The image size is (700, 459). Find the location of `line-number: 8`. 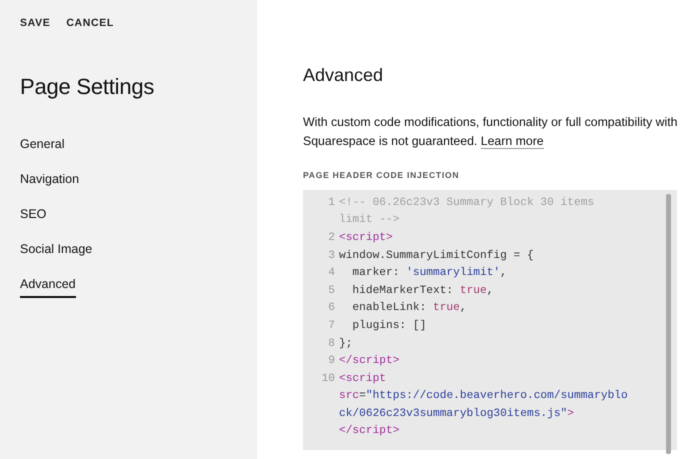

line-number: 8 is located at coordinates (331, 344).